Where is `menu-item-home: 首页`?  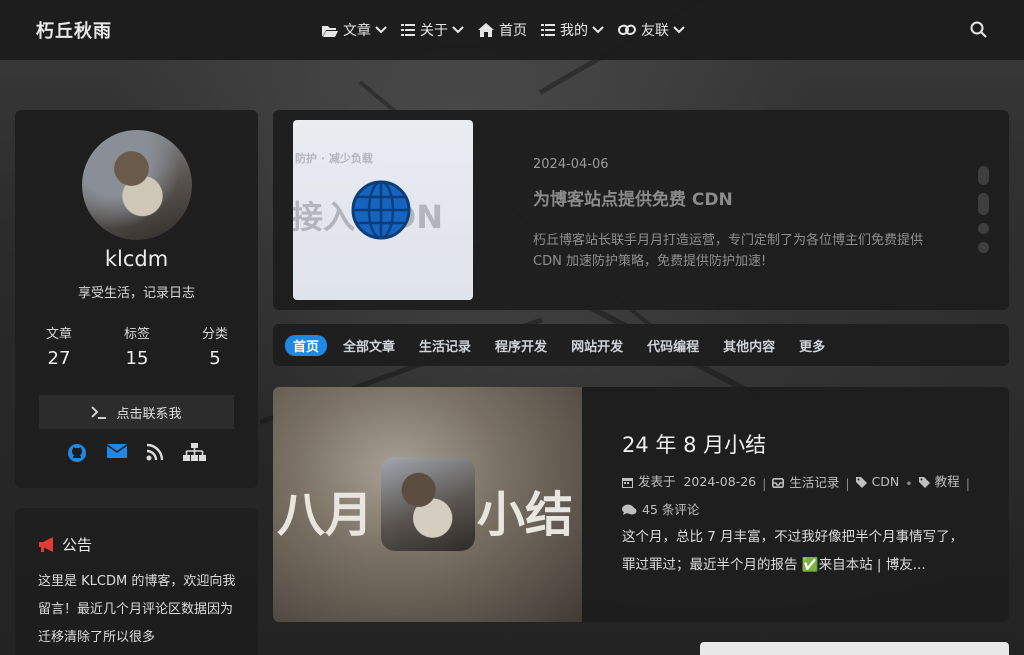 menu-item-home: 首页 is located at coordinates (502, 30).